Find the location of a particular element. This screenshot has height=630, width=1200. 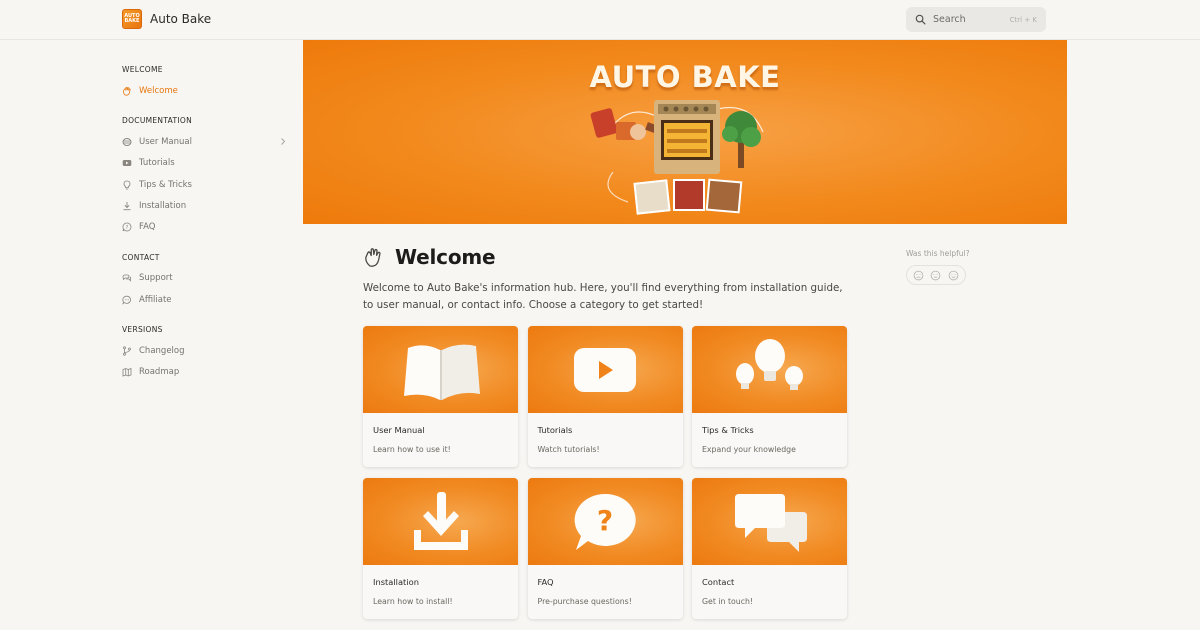

feedback-options is located at coordinates (936, 275).